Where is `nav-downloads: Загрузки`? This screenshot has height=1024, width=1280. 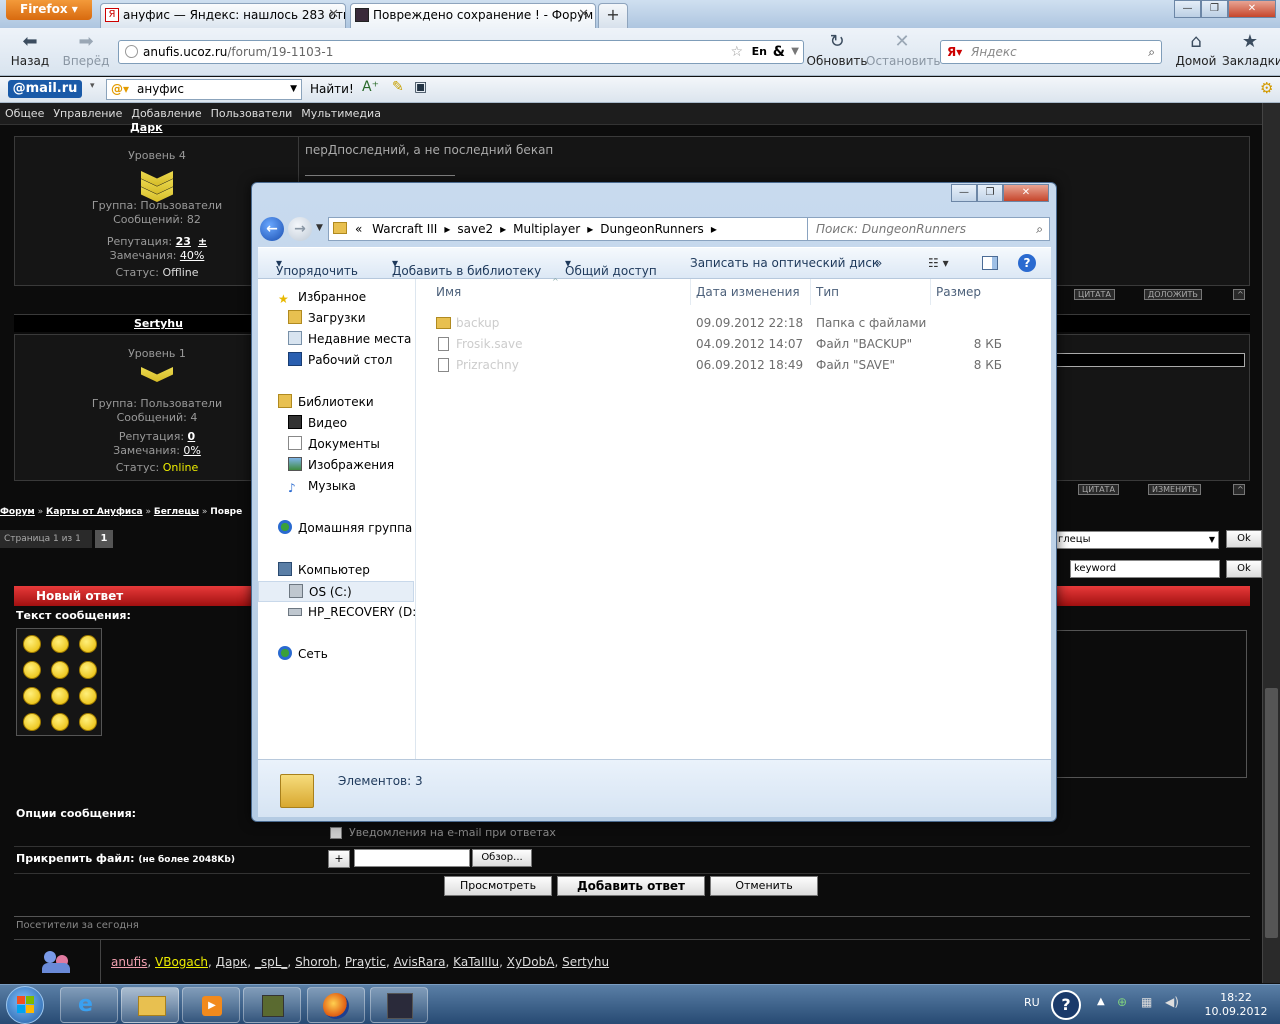
nav-downloads: Загрузки is located at coordinates (327, 318).